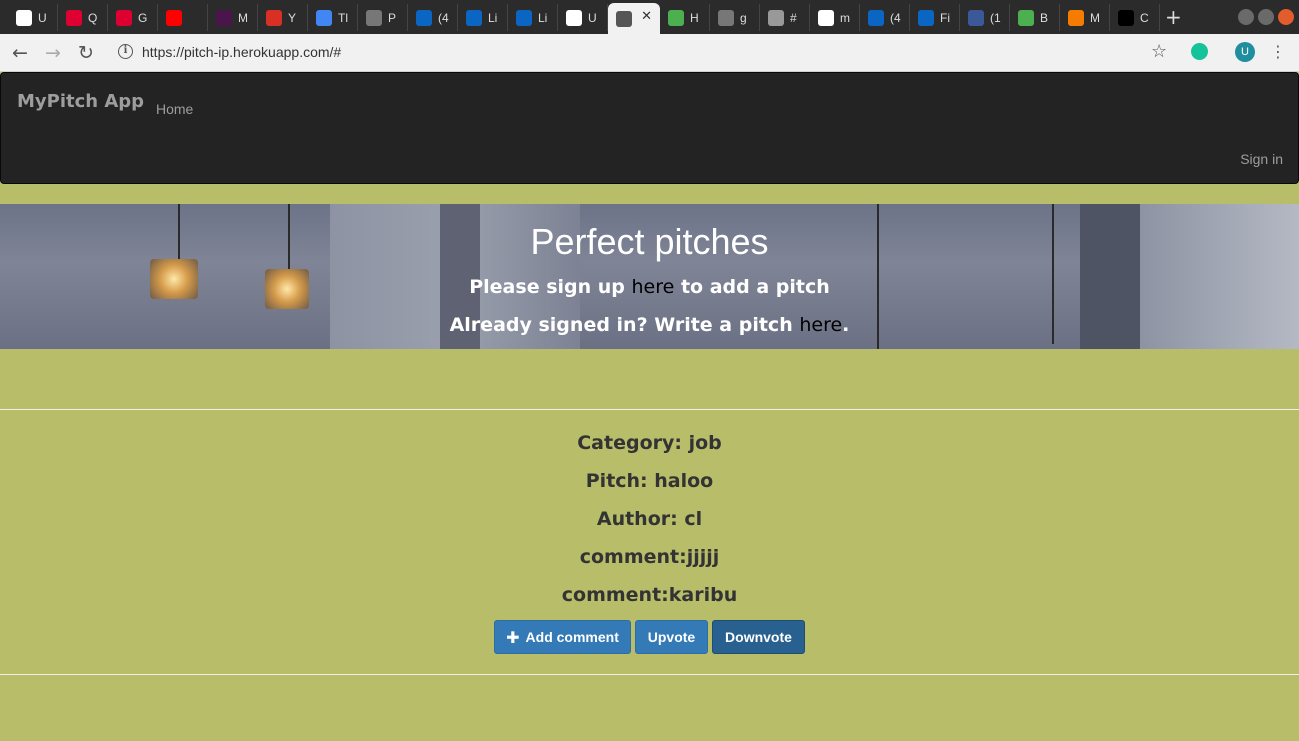  Describe the element at coordinates (694, 17) in the screenshot. I see `browser-tab-title: H` at that location.